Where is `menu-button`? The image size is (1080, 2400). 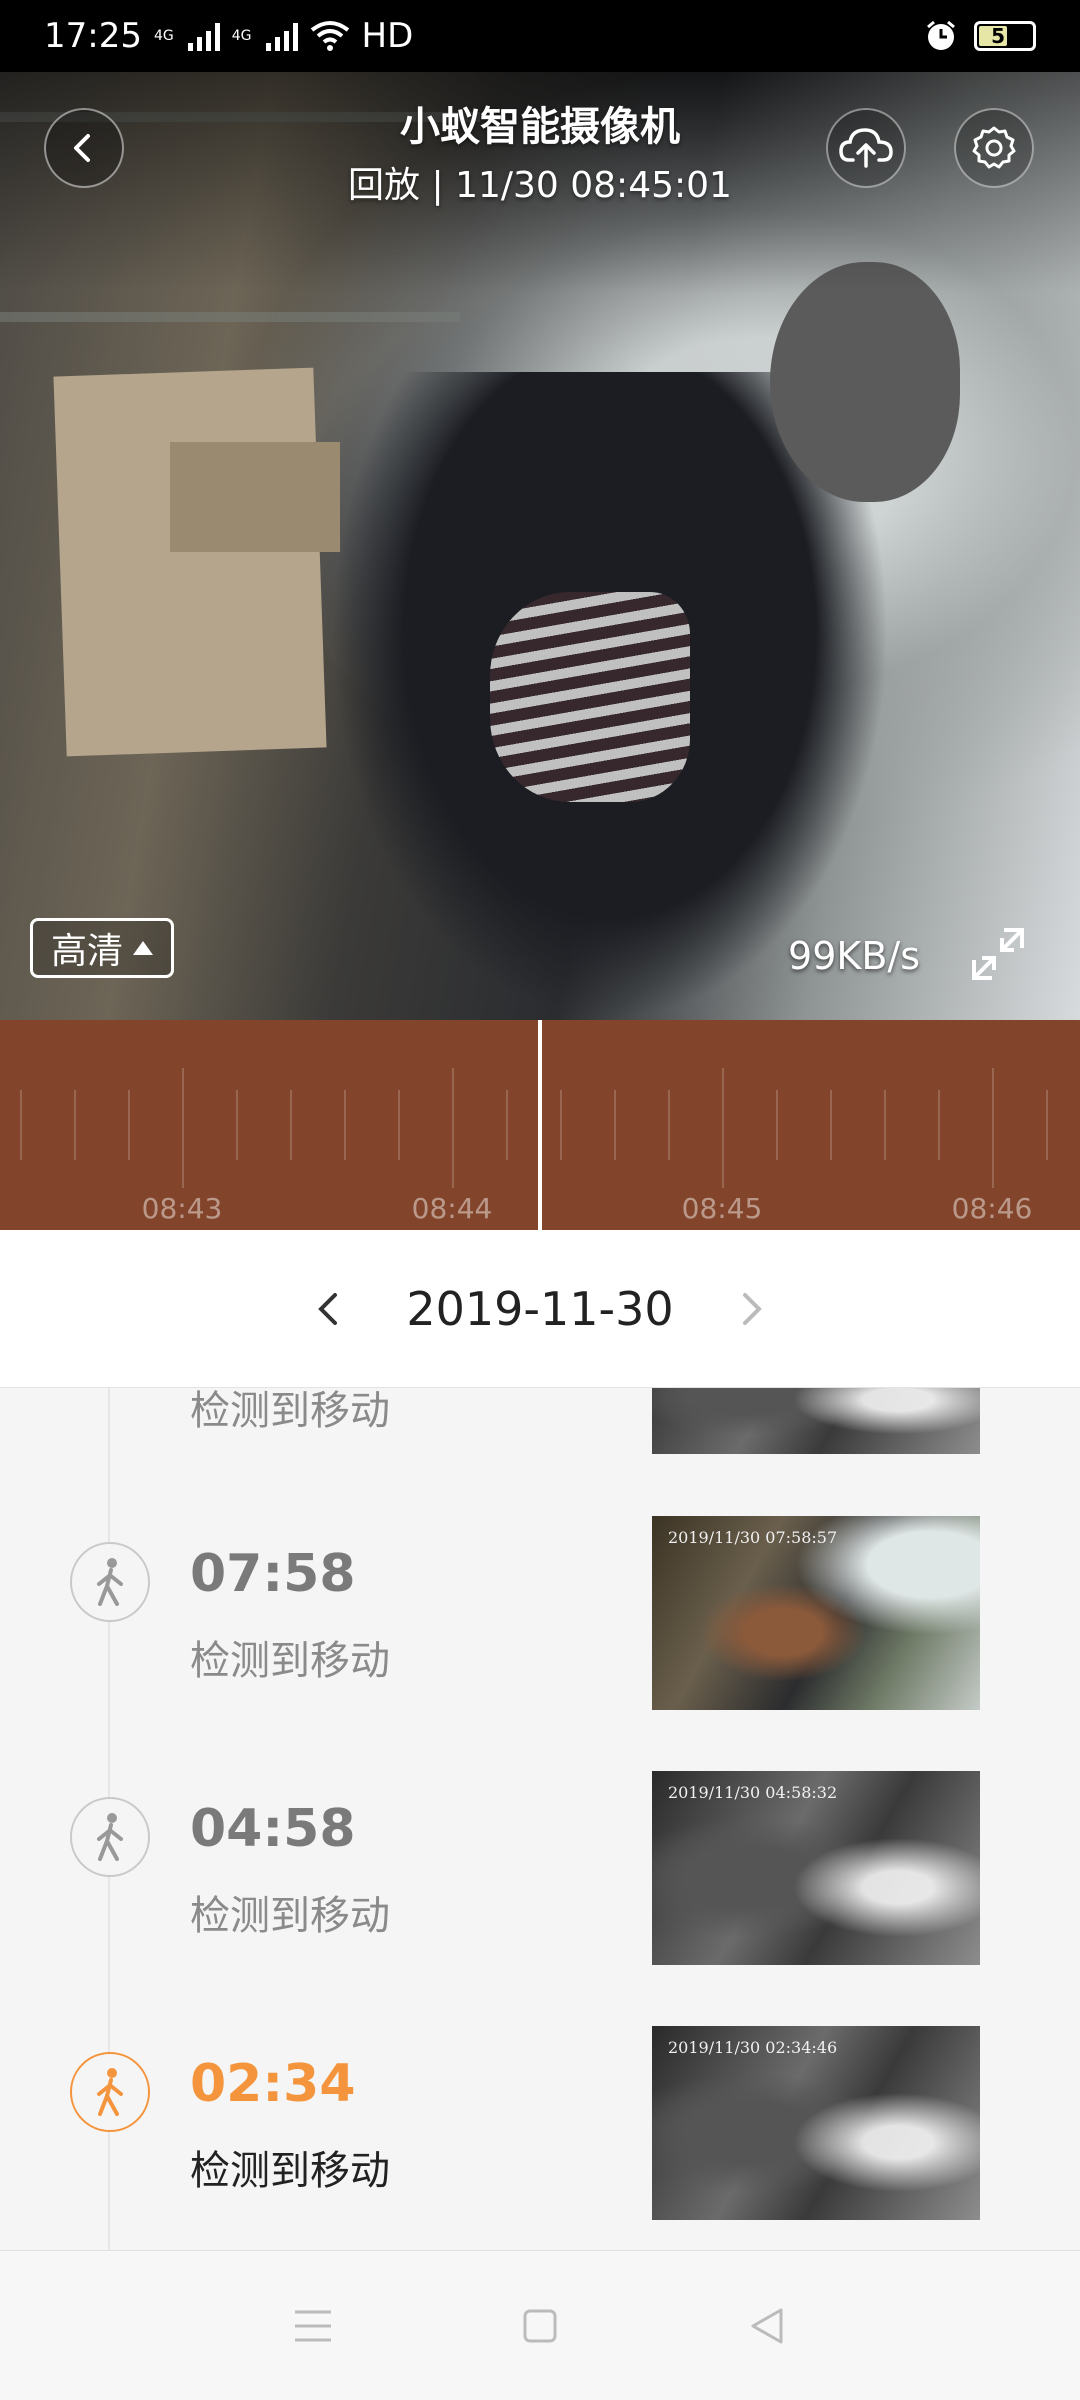
menu-button is located at coordinates (313, 2326).